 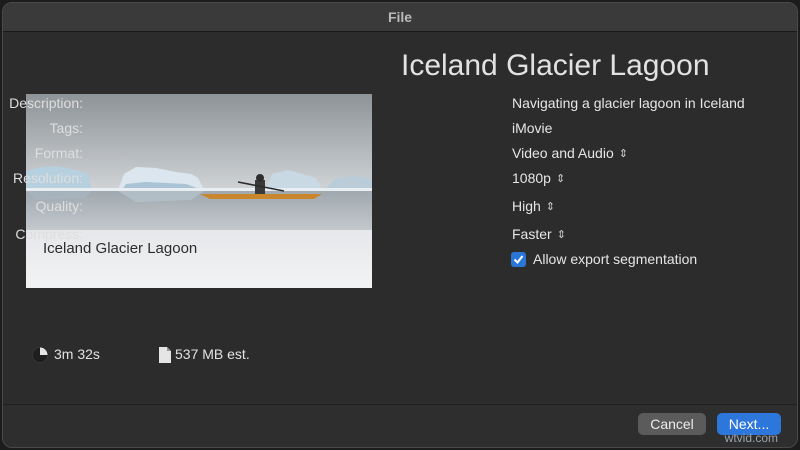 I want to click on compress-value: Faster, so click(x=532, y=234).